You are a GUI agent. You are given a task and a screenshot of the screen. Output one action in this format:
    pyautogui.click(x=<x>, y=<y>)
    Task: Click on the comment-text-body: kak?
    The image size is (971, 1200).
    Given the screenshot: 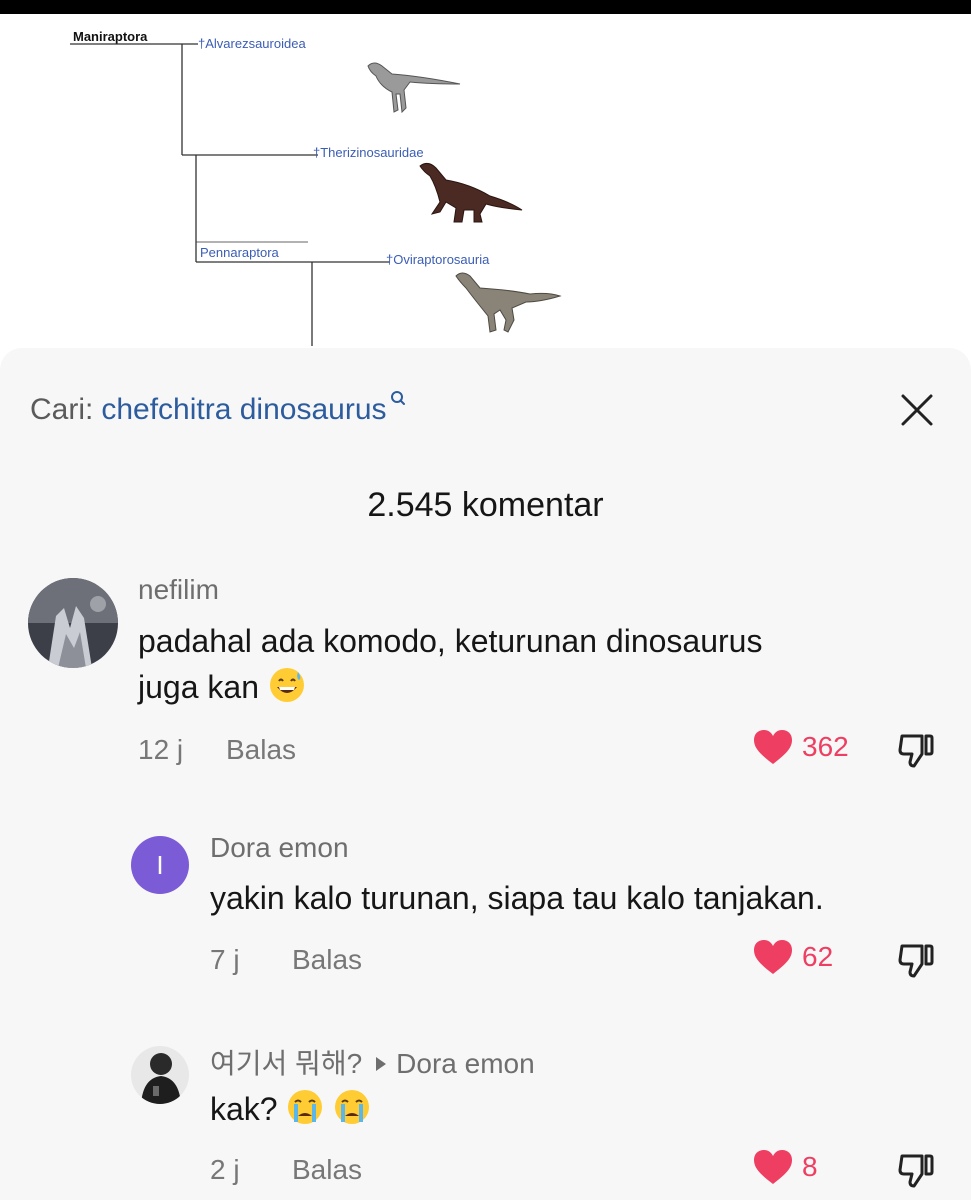 What is the action you would take?
    pyautogui.click(x=244, y=1109)
    